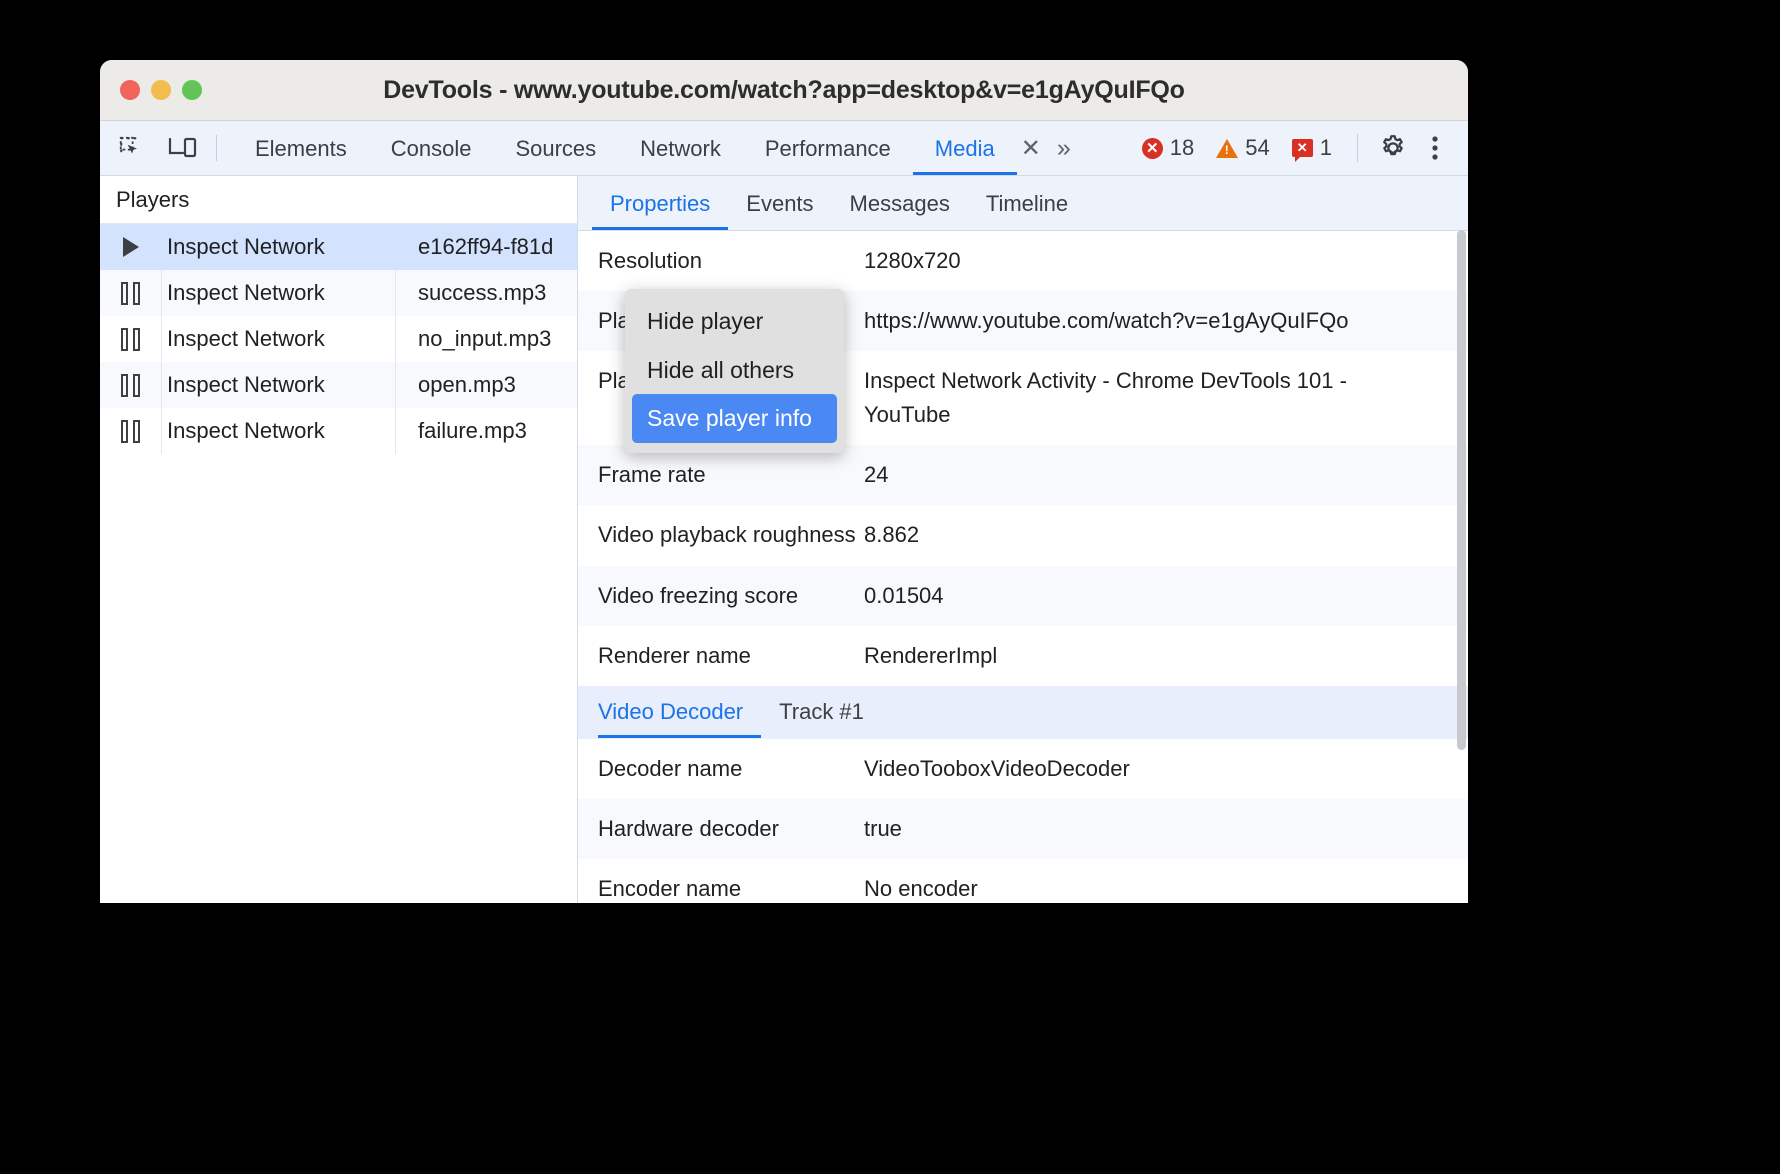 The image size is (1780, 1174). Describe the element at coordinates (679, 712) in the screenshot. I see `tab-video-decoder: Video Decoder` at that location.